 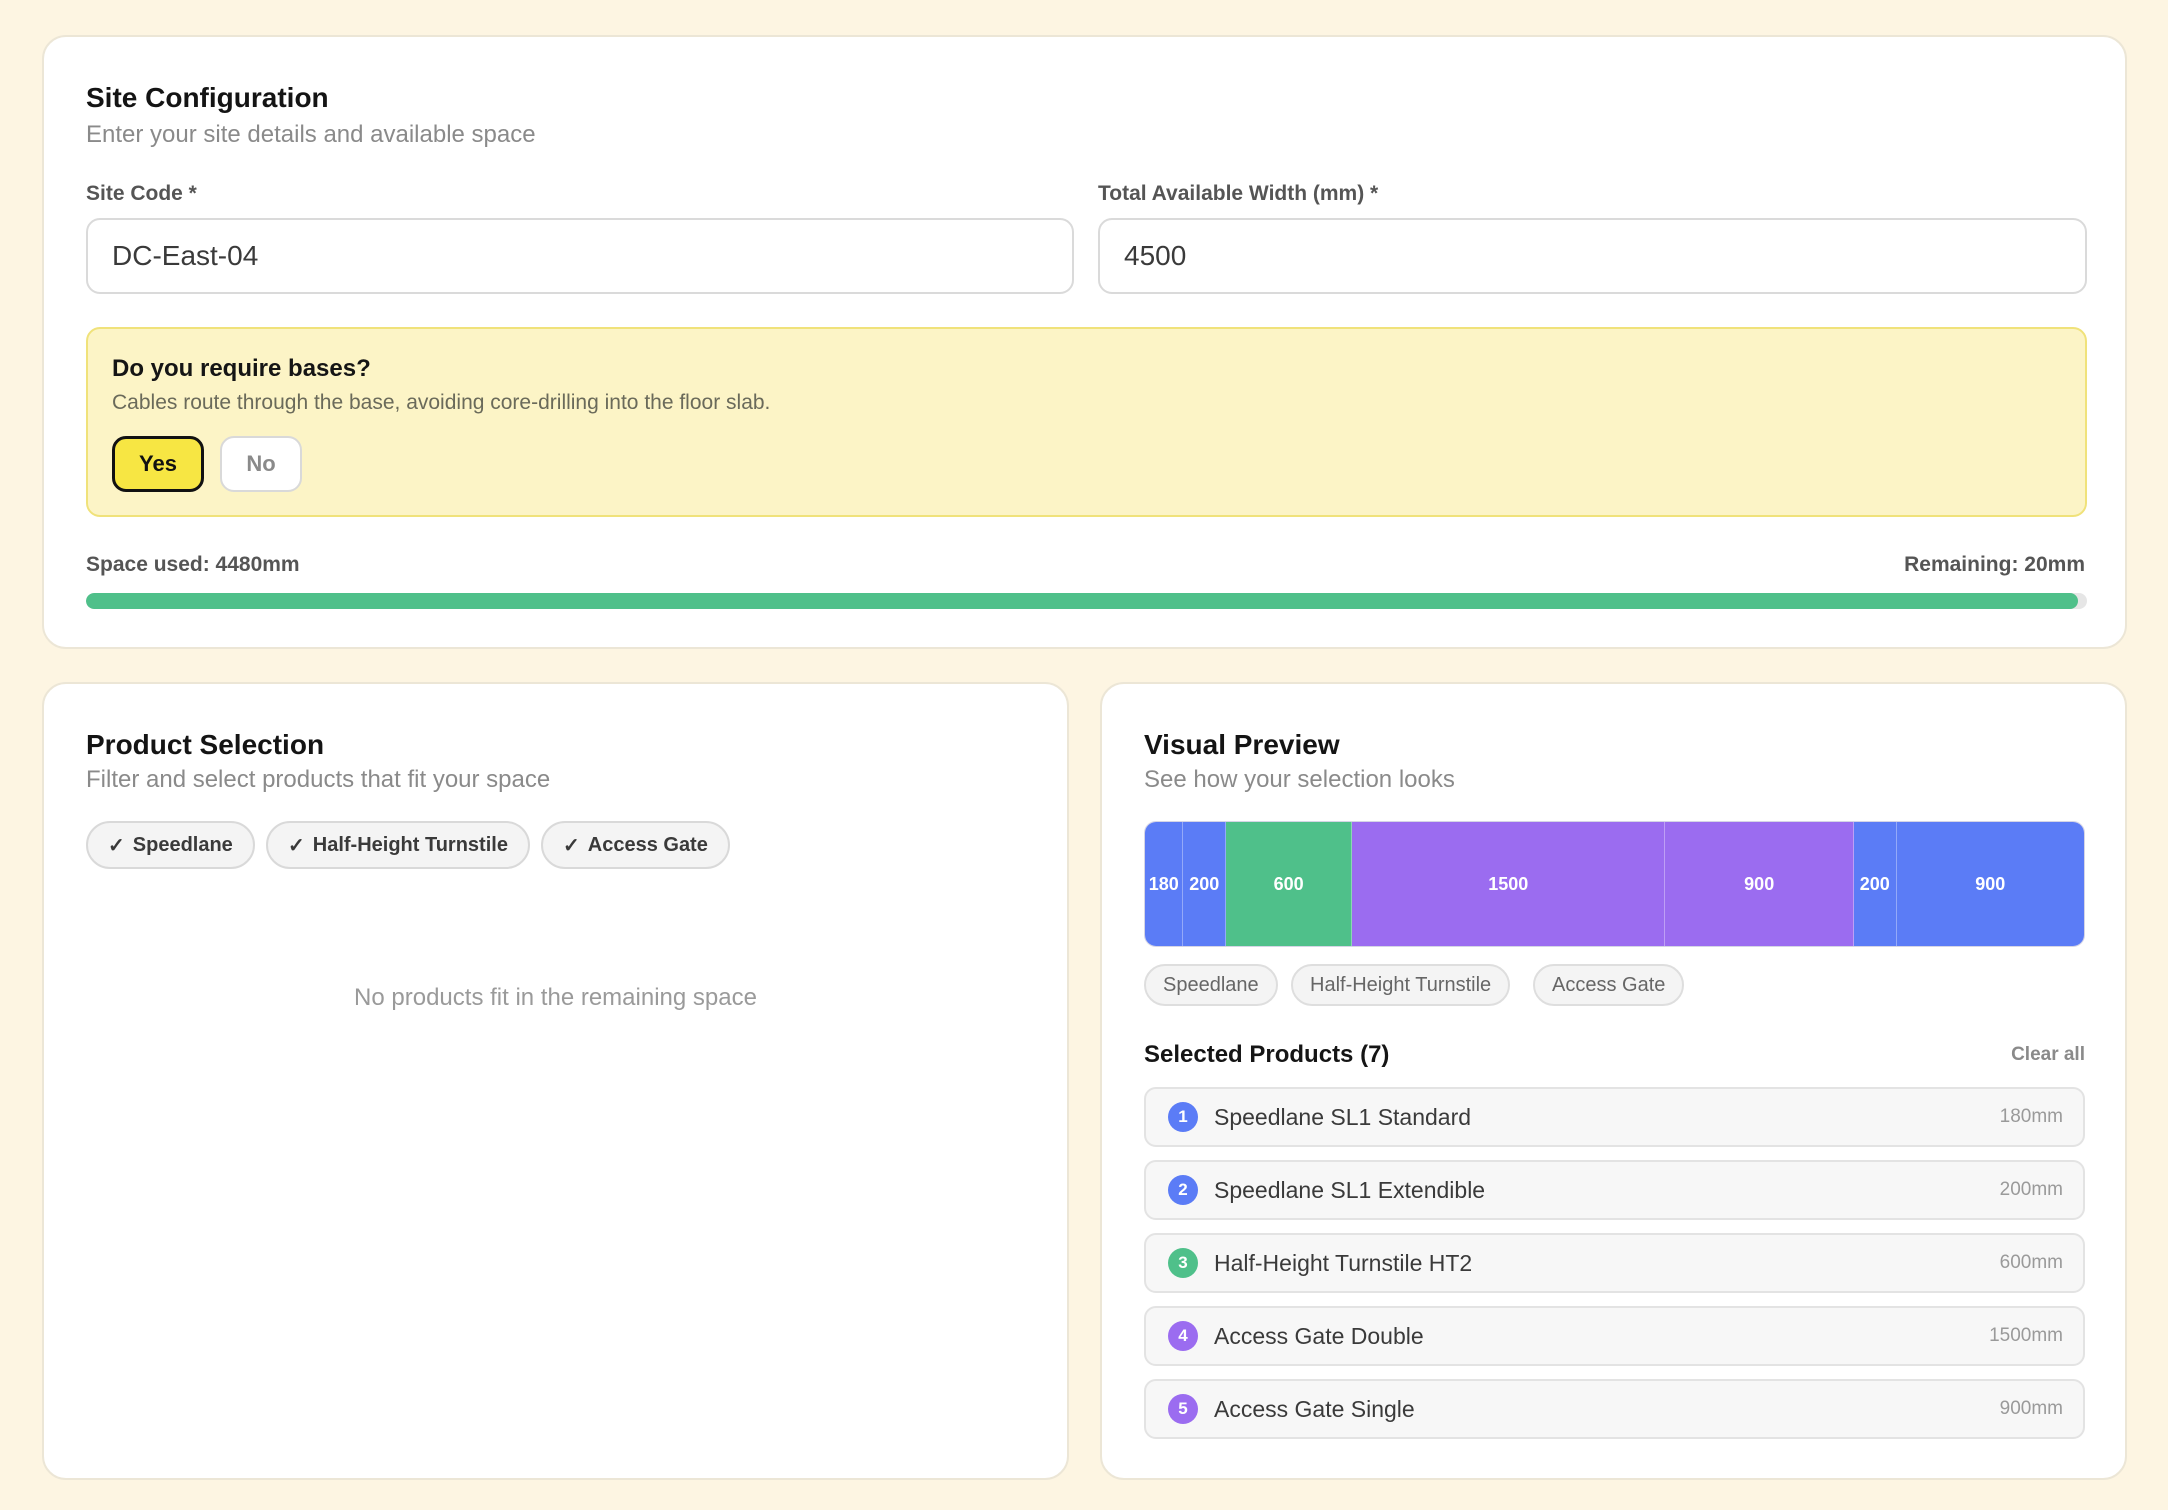 What do you see at coordinates (1614, 1117) in the screenshot?
I see `selected-product-item: 1 Speedlane SL1 Standard 180mm` at bounding box center [1614, 1117].